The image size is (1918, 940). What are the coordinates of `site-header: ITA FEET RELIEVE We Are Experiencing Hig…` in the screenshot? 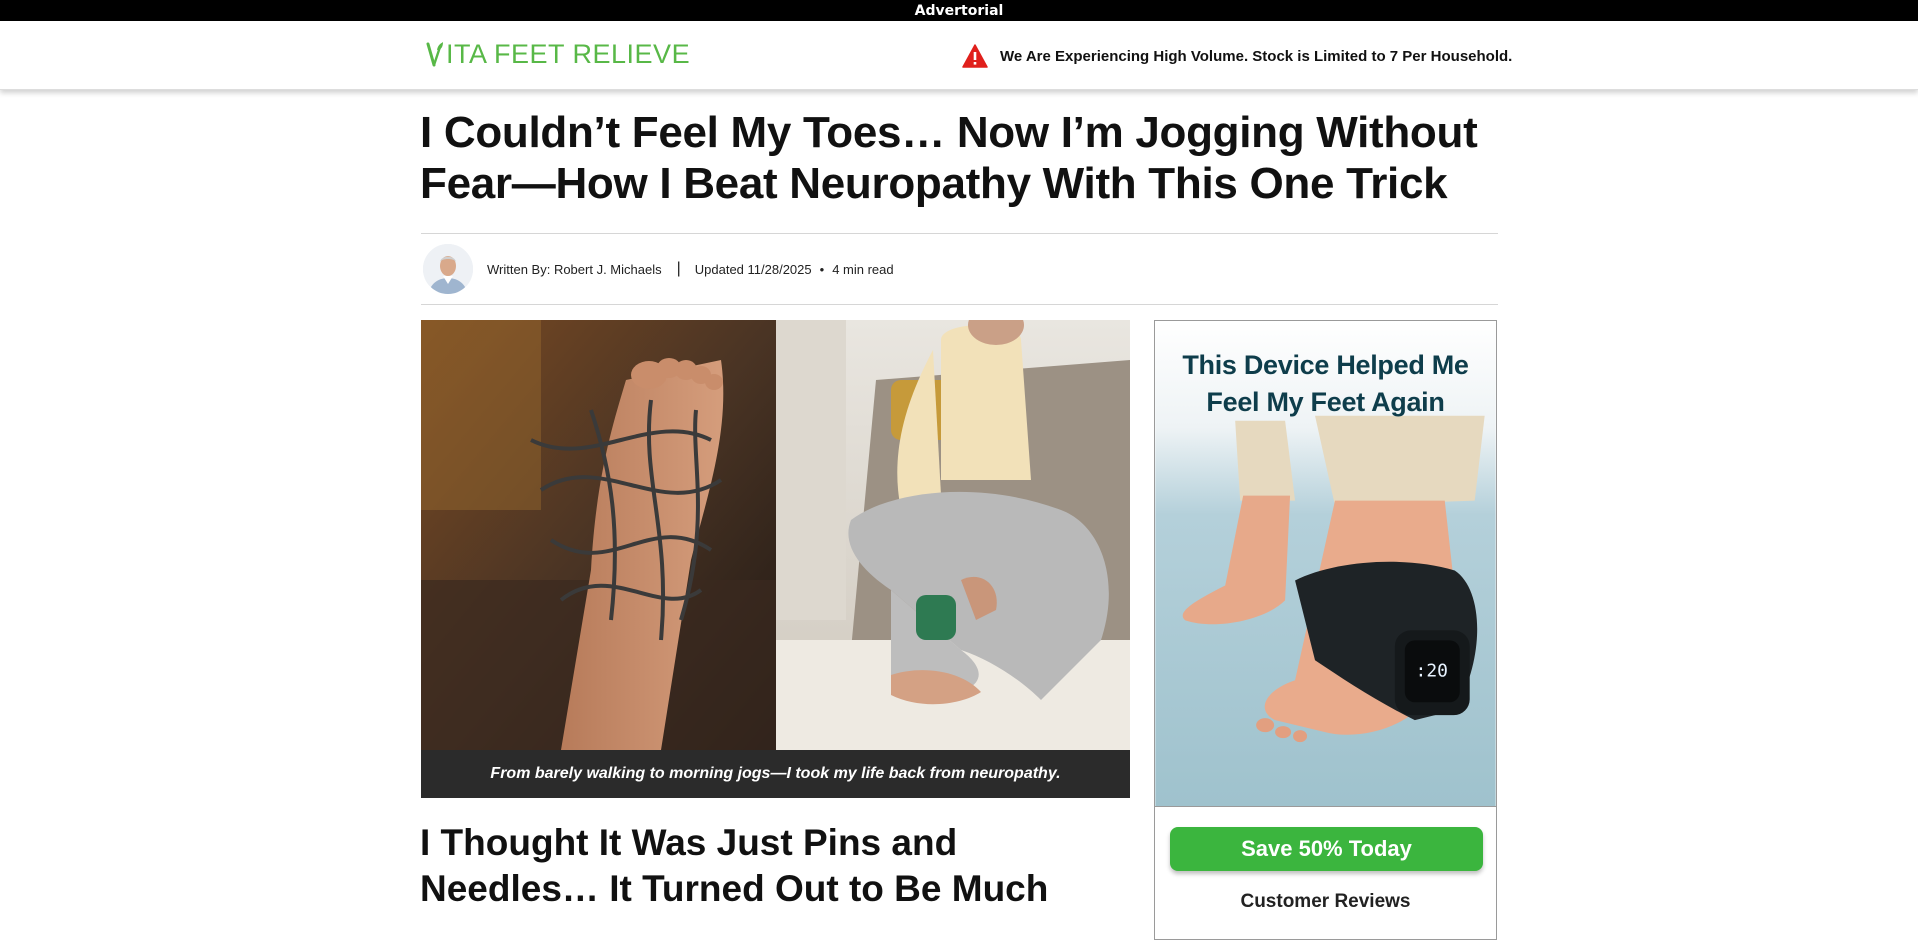 It's located at (959, 55).